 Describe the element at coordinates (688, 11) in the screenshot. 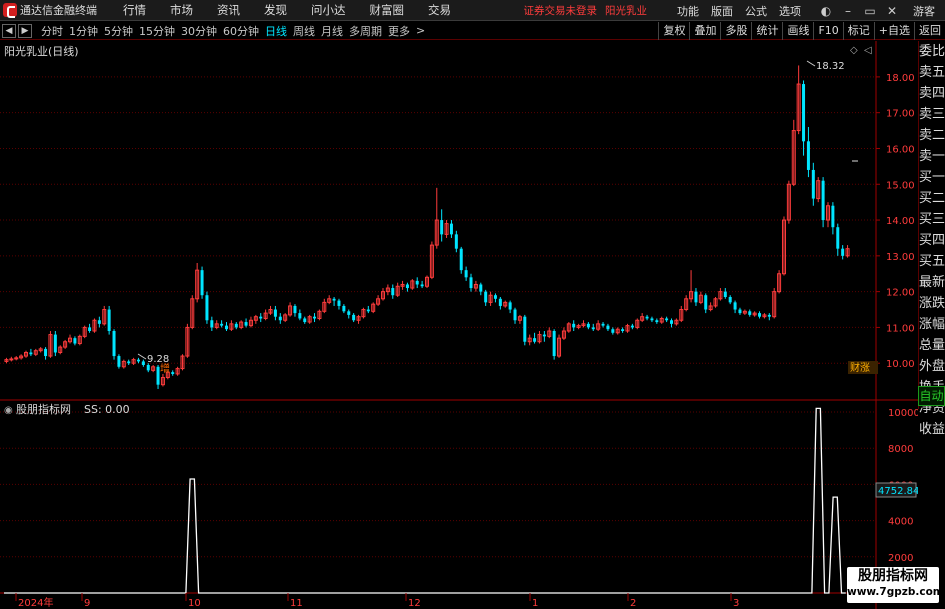

I see `menu-function: 功能` at that location.